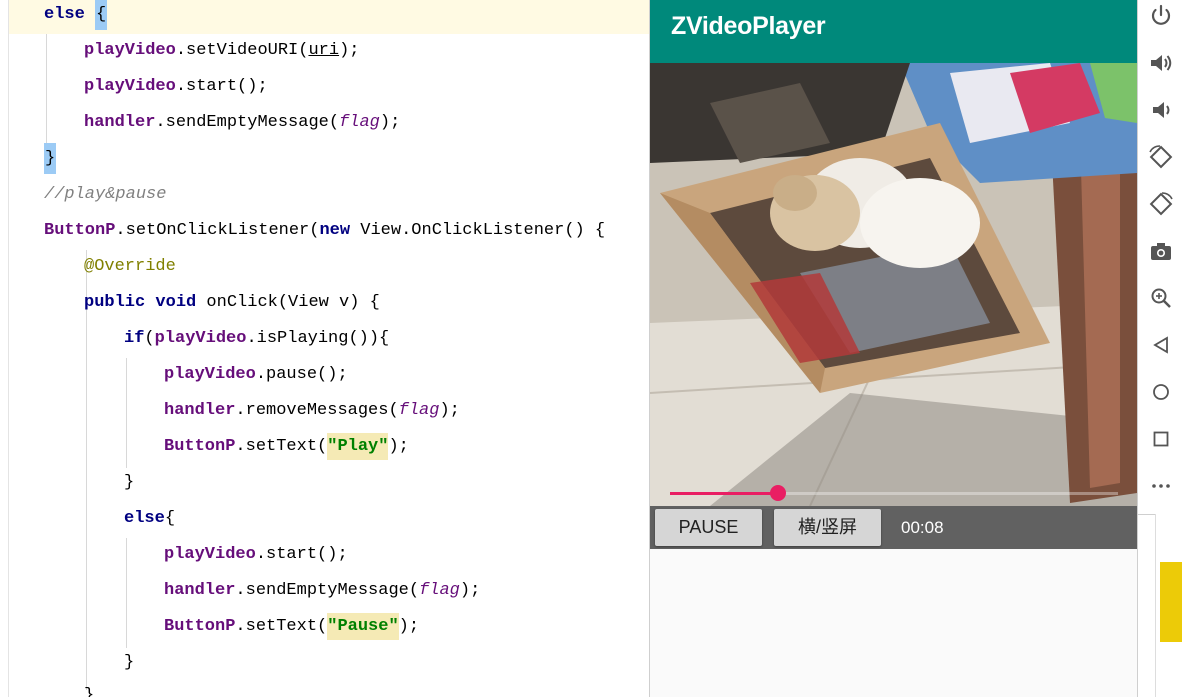 The height and width of the screenshot is (697, 1182). What do you see at coordinates (1161, 110) in the screenshot?
I see `volume-down-icon` at bounding box center [1161, 110].